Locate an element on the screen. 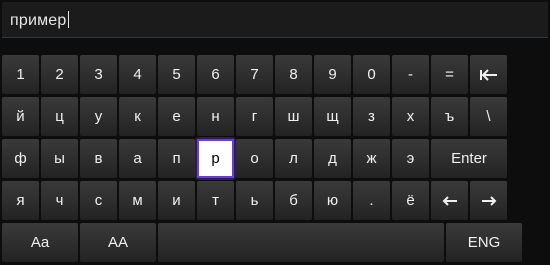 This screenshot has height=265, width=550. keyboard-row-5: Aa AA ENG is located at coordinates (275, 242).